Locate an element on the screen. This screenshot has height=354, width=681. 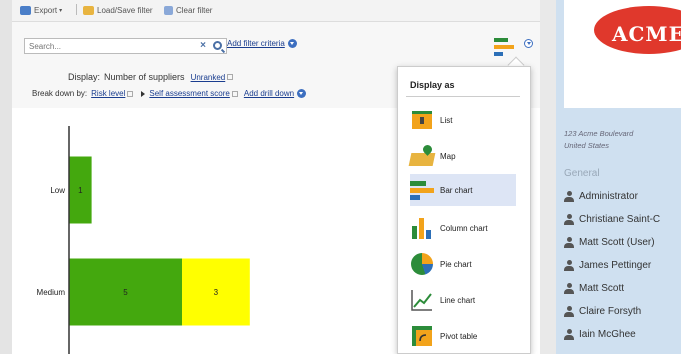
search-icon is located at coordinates (217, 45).